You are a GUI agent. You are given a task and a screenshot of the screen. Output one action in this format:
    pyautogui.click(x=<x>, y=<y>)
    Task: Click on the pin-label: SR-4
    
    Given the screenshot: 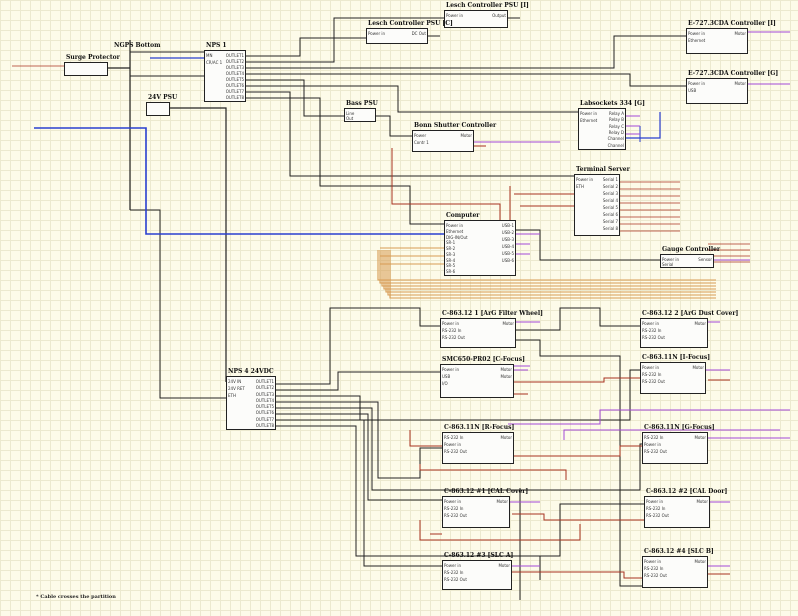 What is the action you would take?
    pyautogui.click(x=451, y=260)
    